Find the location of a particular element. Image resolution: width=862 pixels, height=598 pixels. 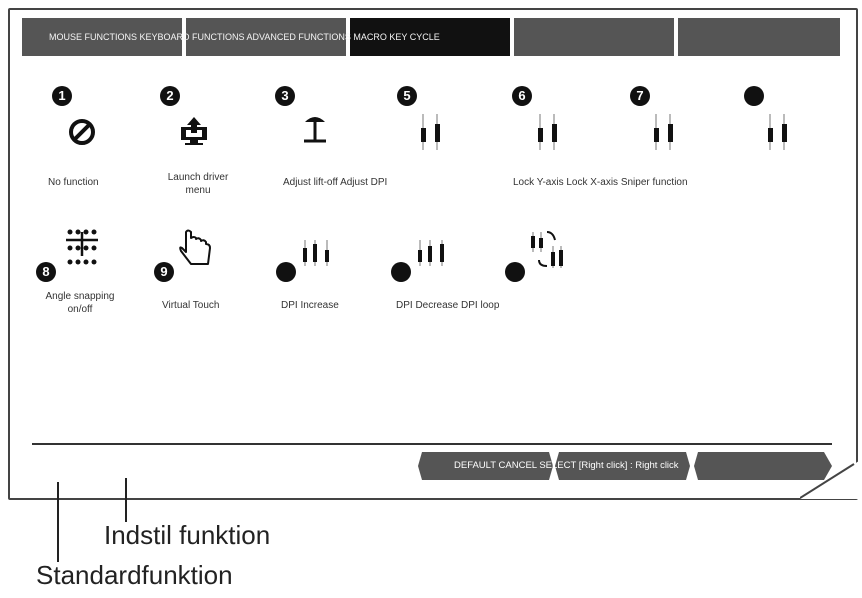

label-lift-off: Adjust lift-off Adjust DPI is located at coordinates (335, 182).